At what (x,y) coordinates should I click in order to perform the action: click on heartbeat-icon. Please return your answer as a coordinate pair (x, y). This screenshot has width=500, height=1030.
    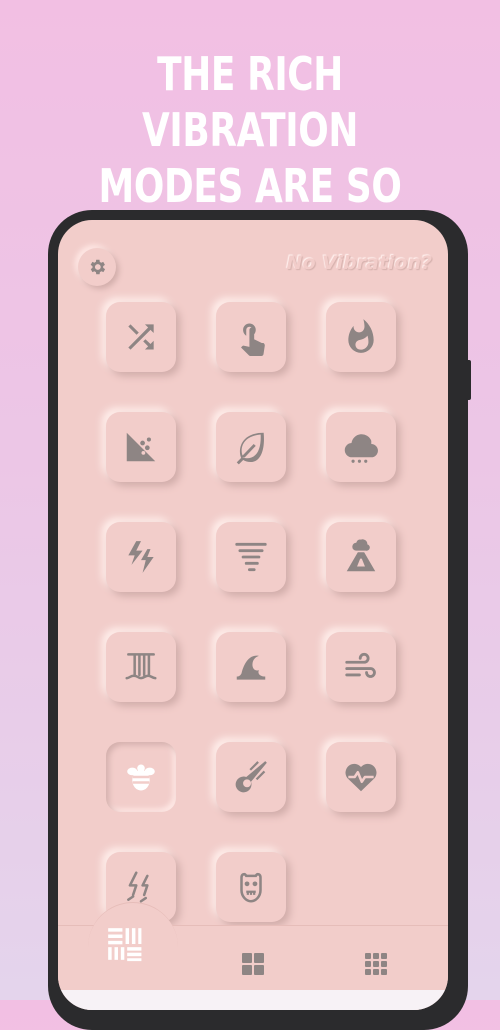
    Looking at the image, I should click on (361, 777).